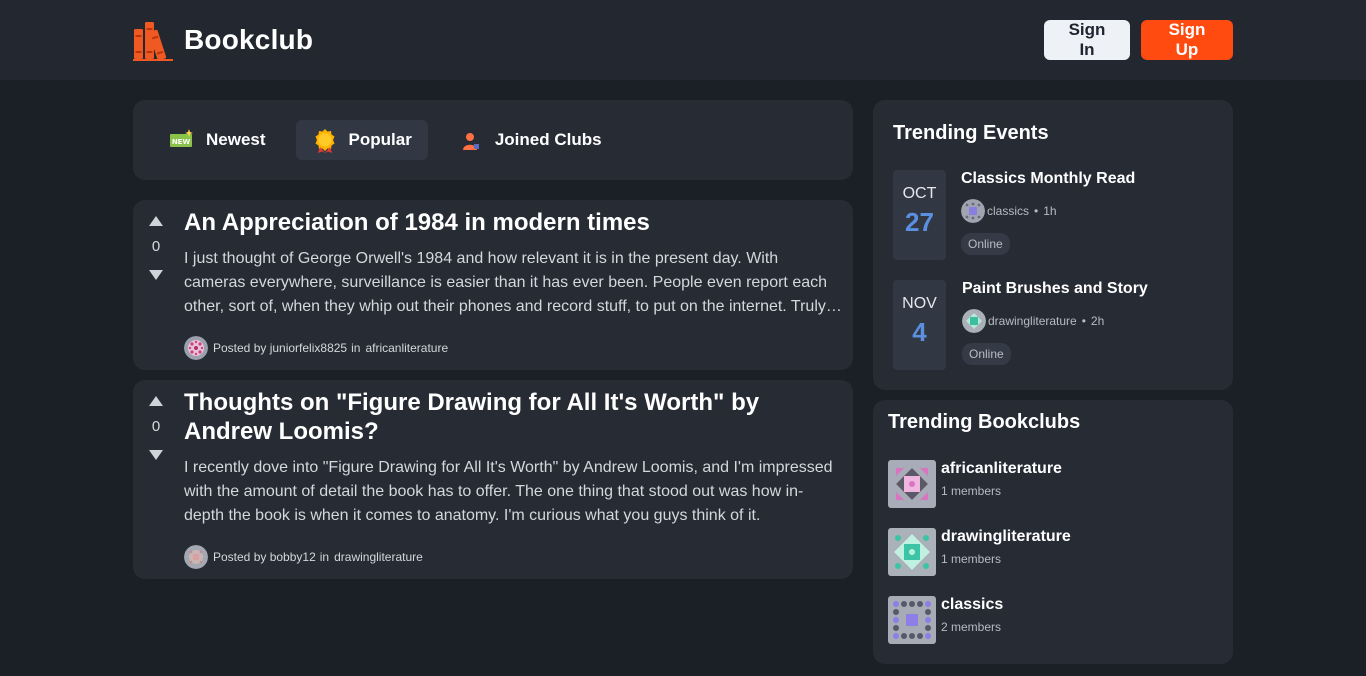 This screenshot has height=676, width=1366. I want to click on svg-text: NEW, so click(181, 142).